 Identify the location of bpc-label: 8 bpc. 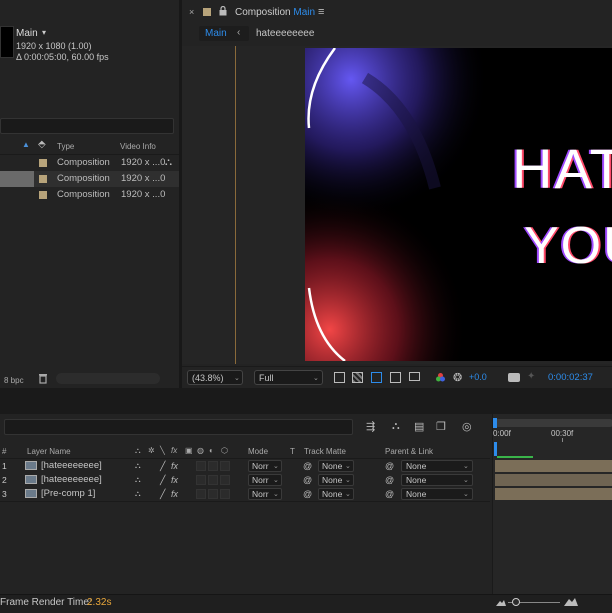
(14, 380).